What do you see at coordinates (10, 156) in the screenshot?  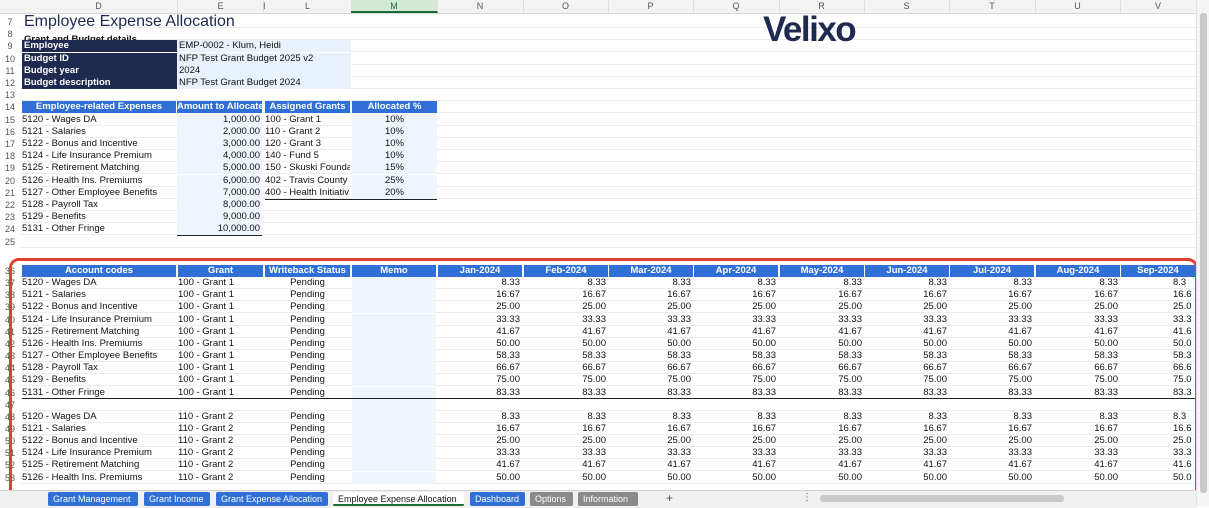 I see `row-number: 18` at bounding box center [10, 156].